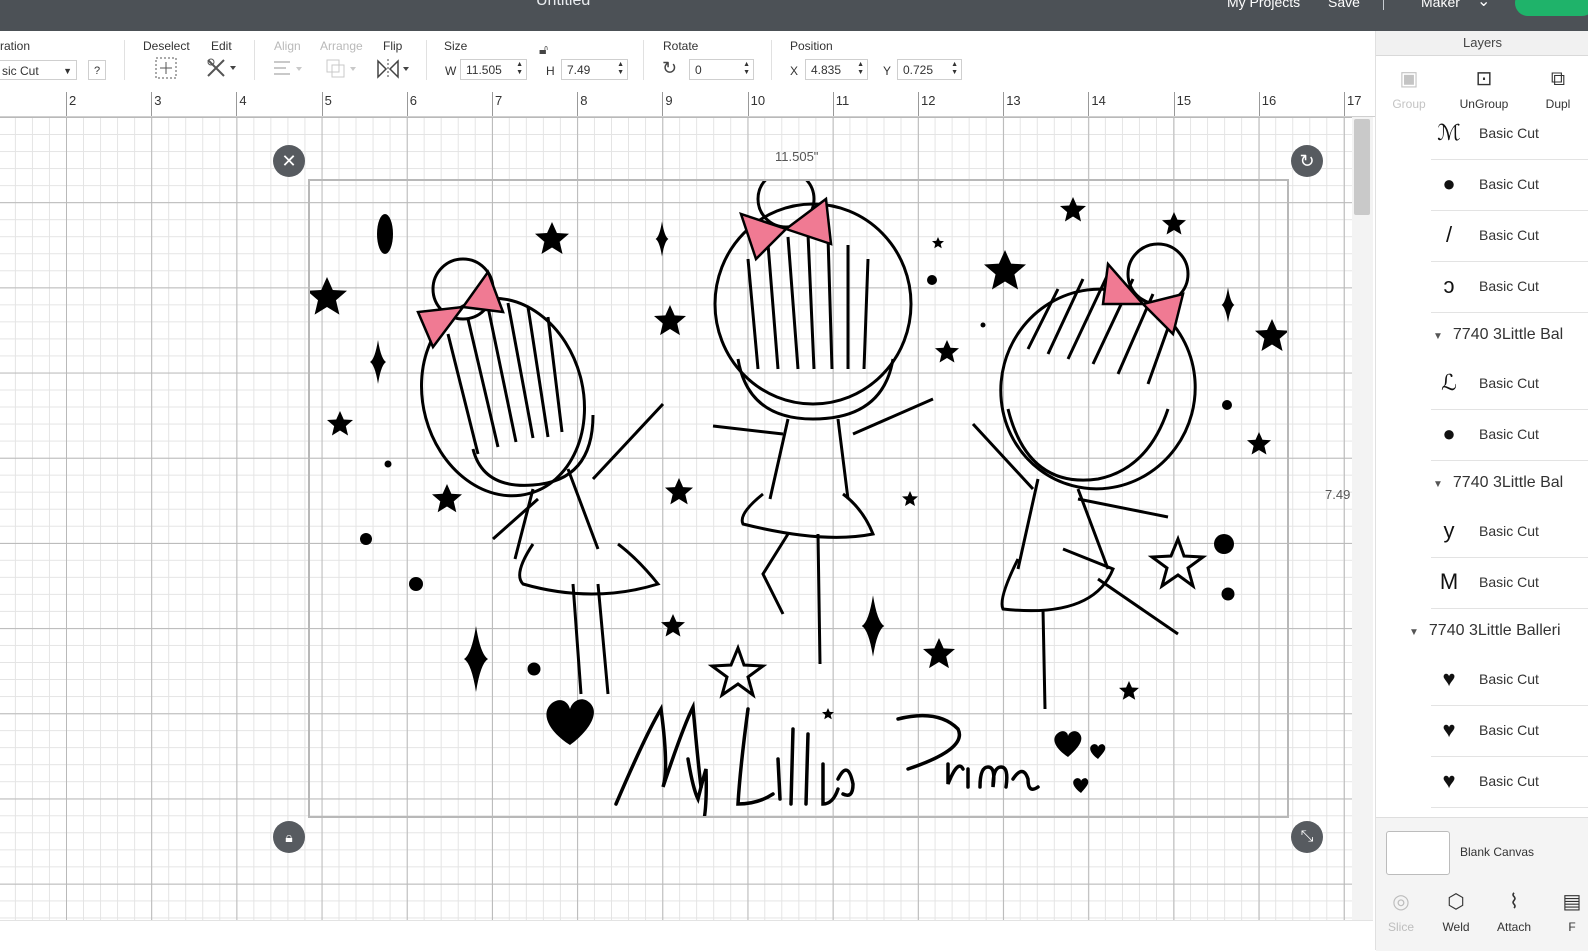 The image size is (1588, 951). What do you see at coordinates (1362, 167) in the screenshot?
I see `scrollbar-thumb` at bounding box center [1362, 167].